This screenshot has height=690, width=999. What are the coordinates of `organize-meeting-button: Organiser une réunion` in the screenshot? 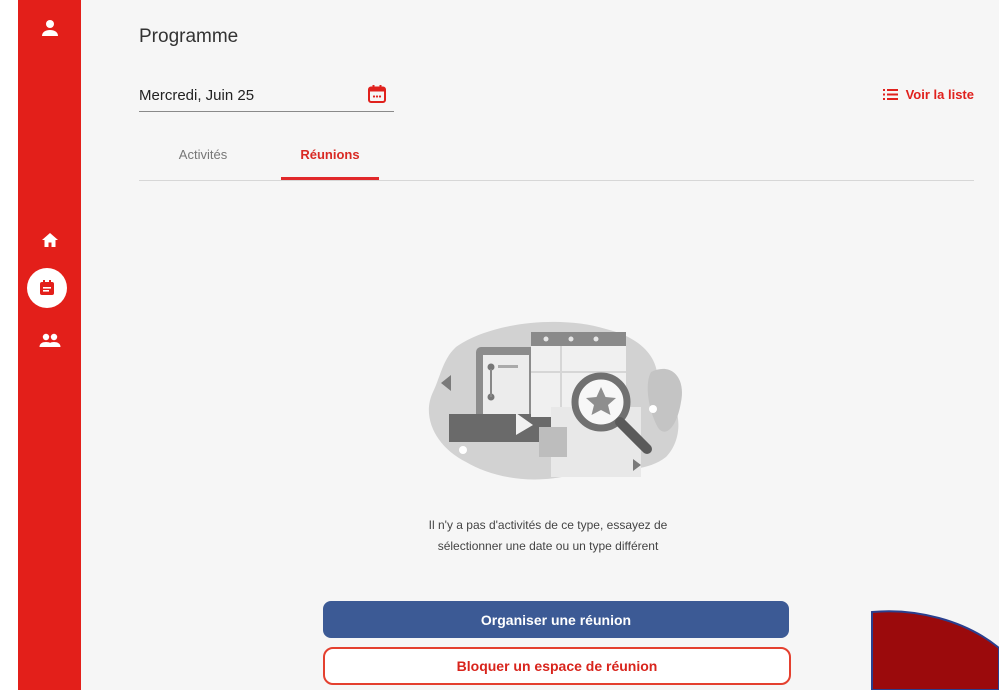 It's located at (556, 619).